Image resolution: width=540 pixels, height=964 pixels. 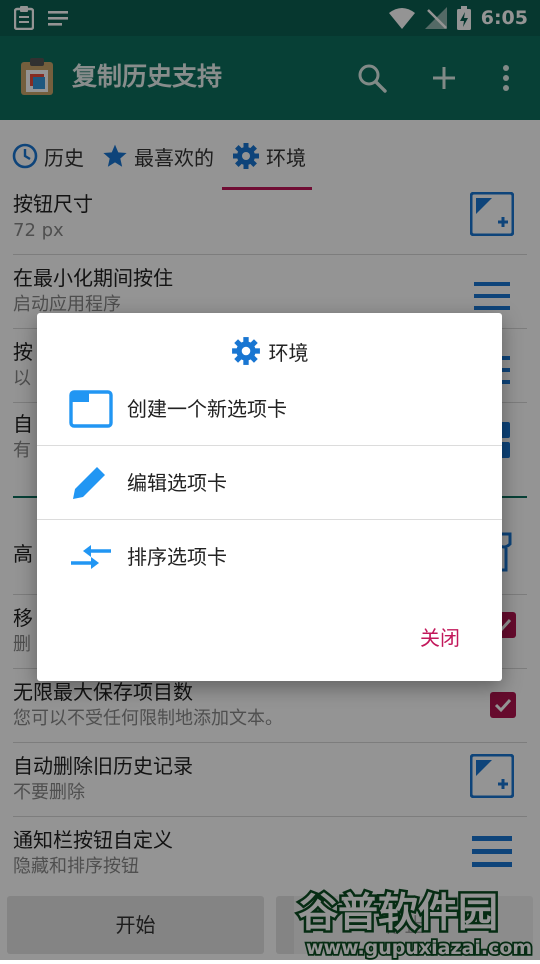 What do you see at coordinates (207, 409) in the screenshot?
I see `dialog-item-label: 创建一个新选项卡` at bounding box center [207, 409].